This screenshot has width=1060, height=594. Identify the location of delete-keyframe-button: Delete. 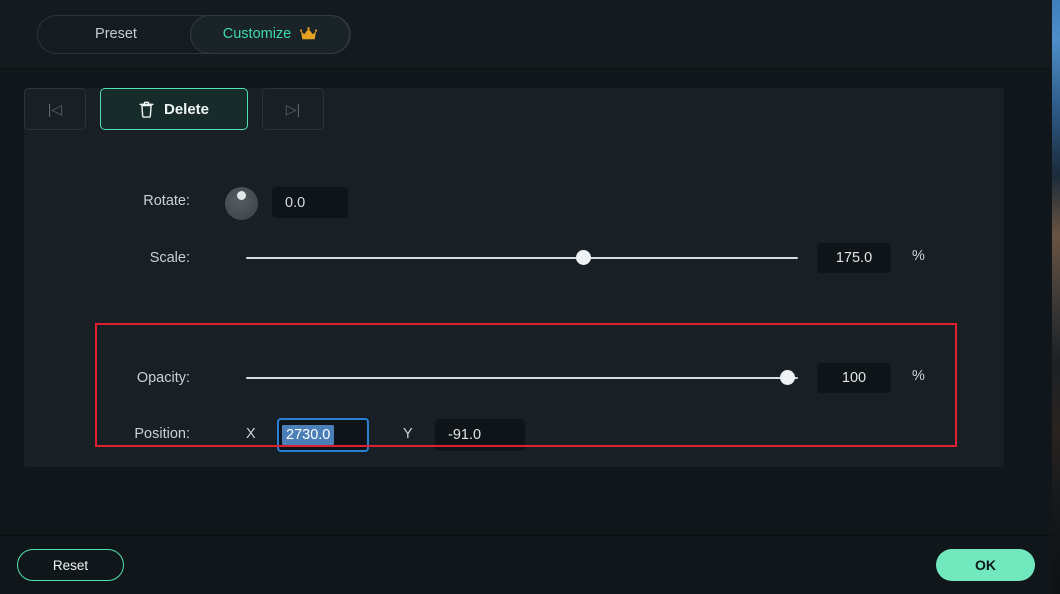
(174, 109).